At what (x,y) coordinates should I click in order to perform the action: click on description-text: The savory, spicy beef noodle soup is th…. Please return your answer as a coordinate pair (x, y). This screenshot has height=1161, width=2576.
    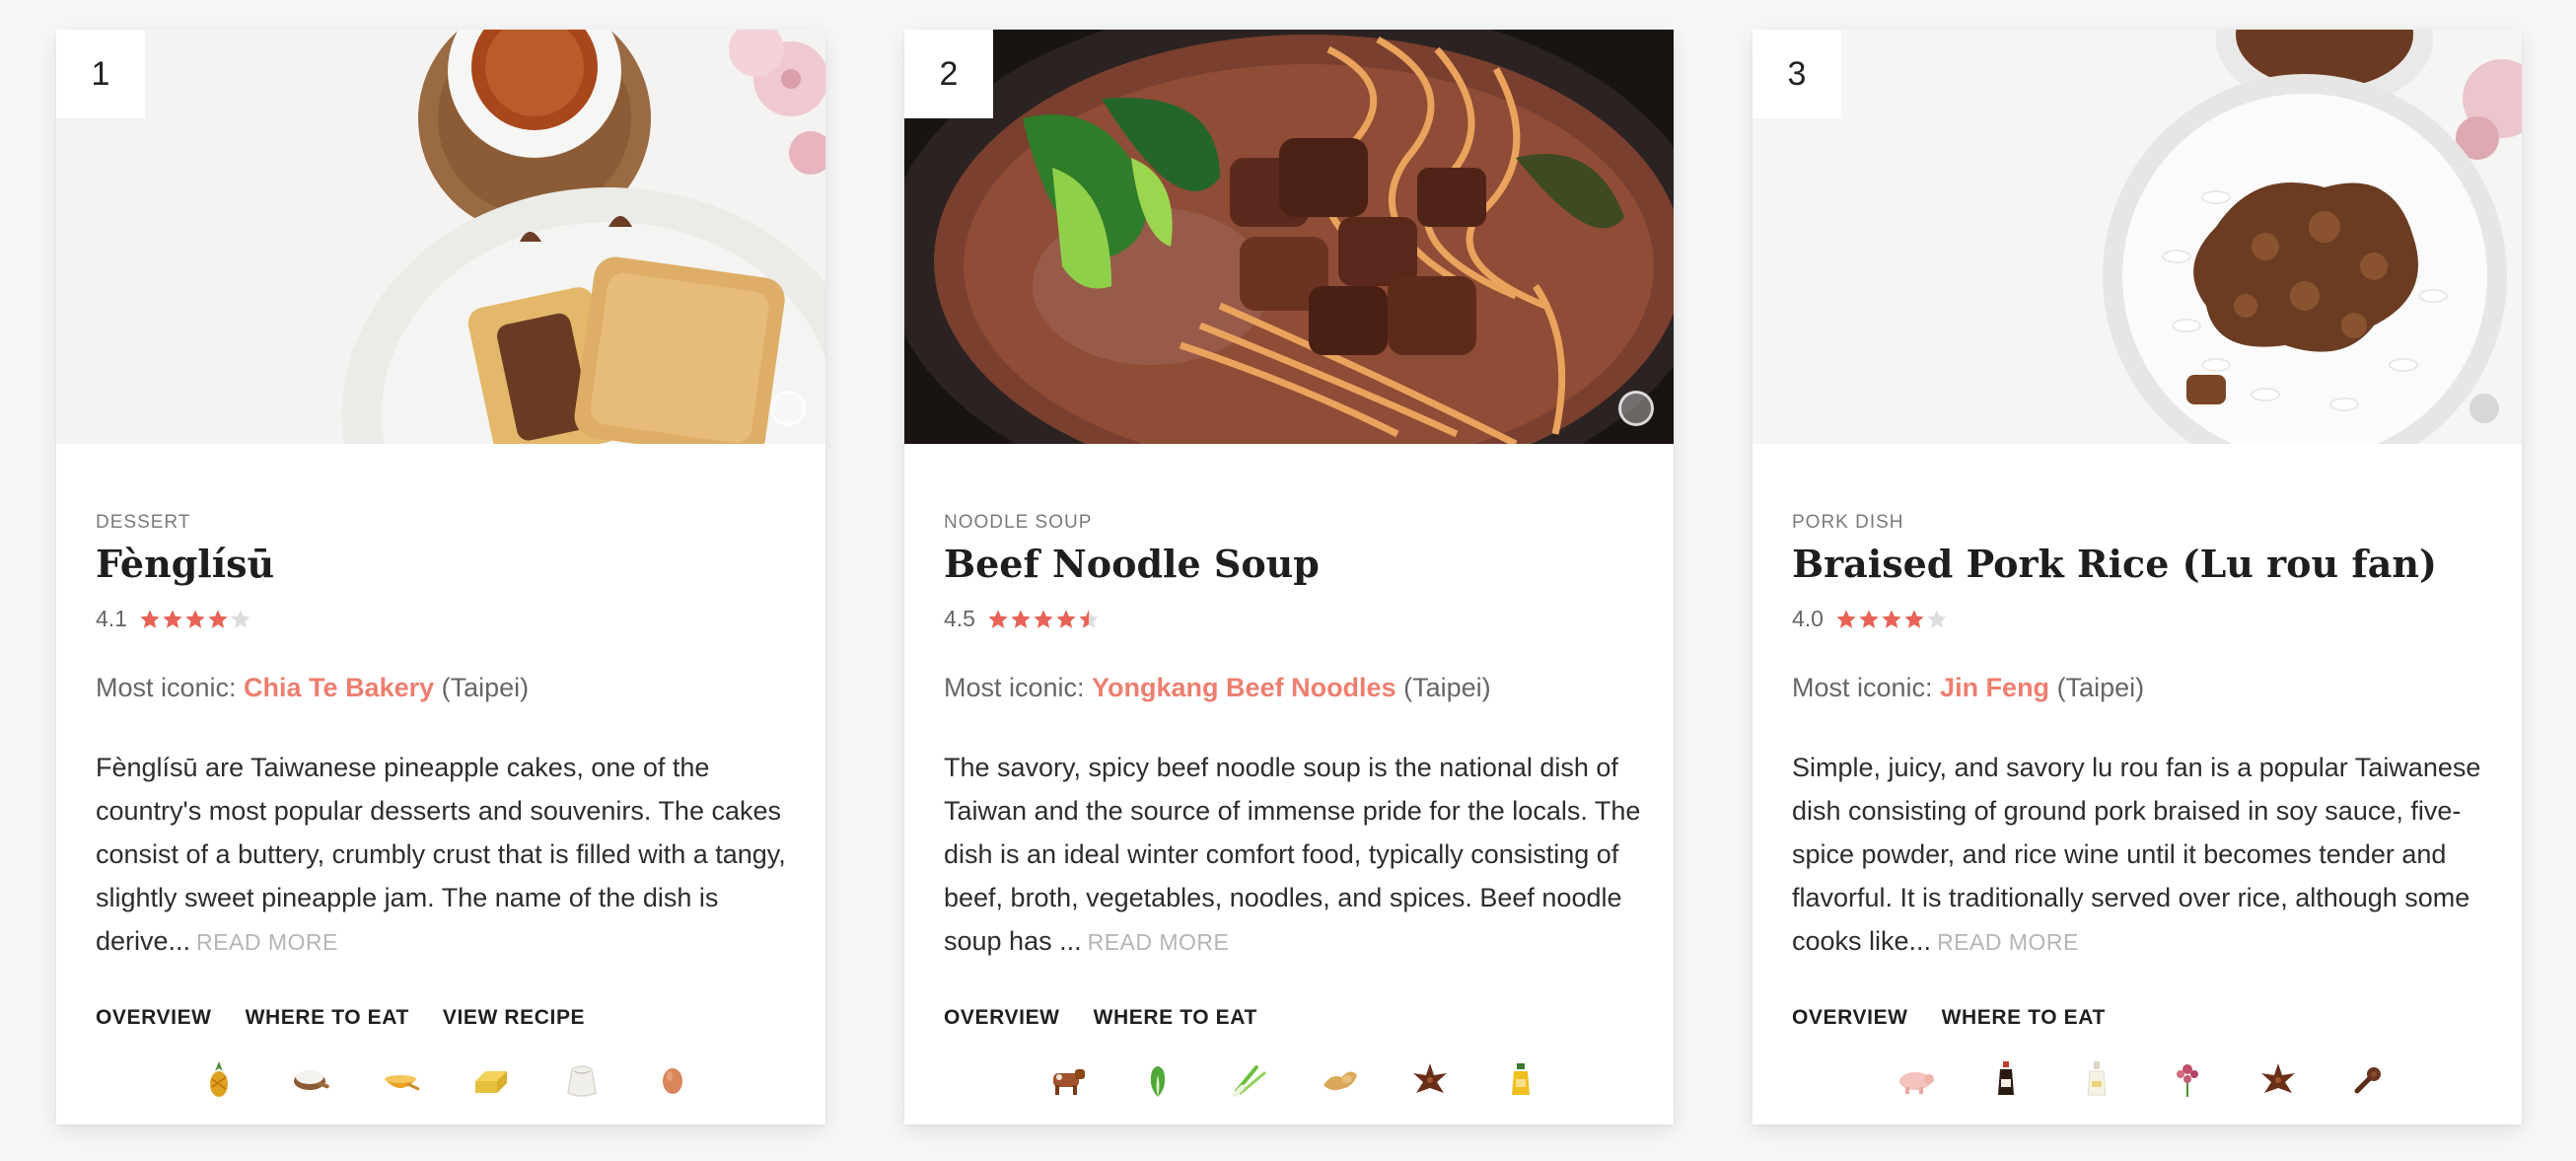
    Looking at the image, I should click on (1292, 854).